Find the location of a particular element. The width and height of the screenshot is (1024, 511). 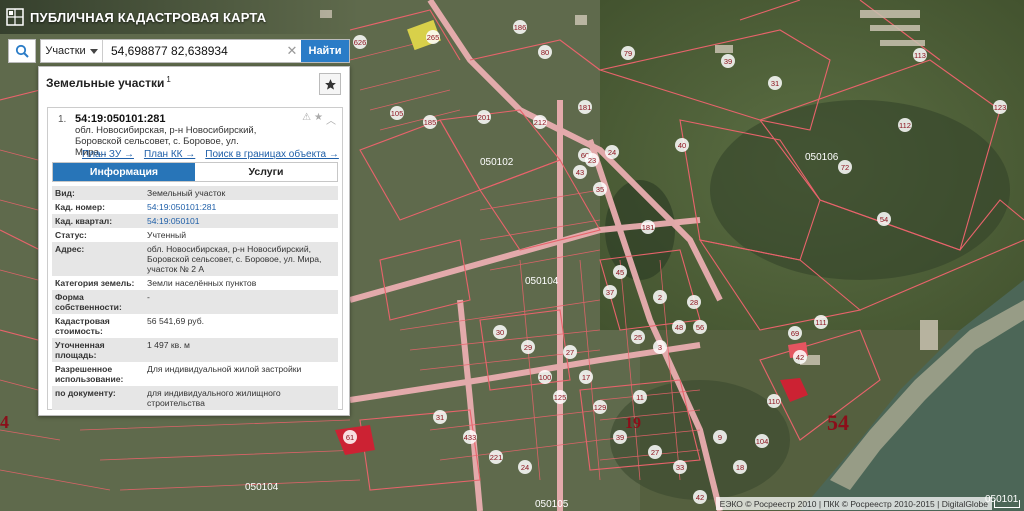

search-icon is located at coordinates (22, 51).